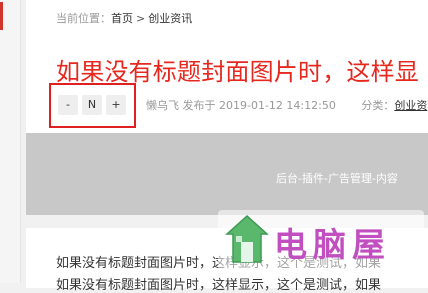 The width and height of the screenshot is (428, 293). I want to click on breadcrumb-prefix: 当前位置：, so click(83, 18).